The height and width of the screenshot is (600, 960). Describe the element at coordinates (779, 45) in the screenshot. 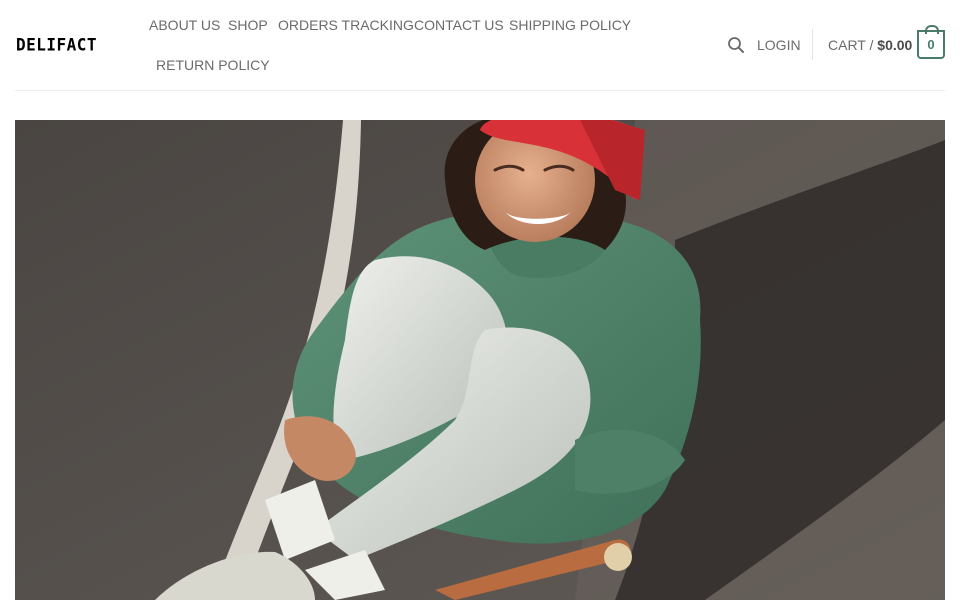

I see `login-link: LOGIN` at that location.